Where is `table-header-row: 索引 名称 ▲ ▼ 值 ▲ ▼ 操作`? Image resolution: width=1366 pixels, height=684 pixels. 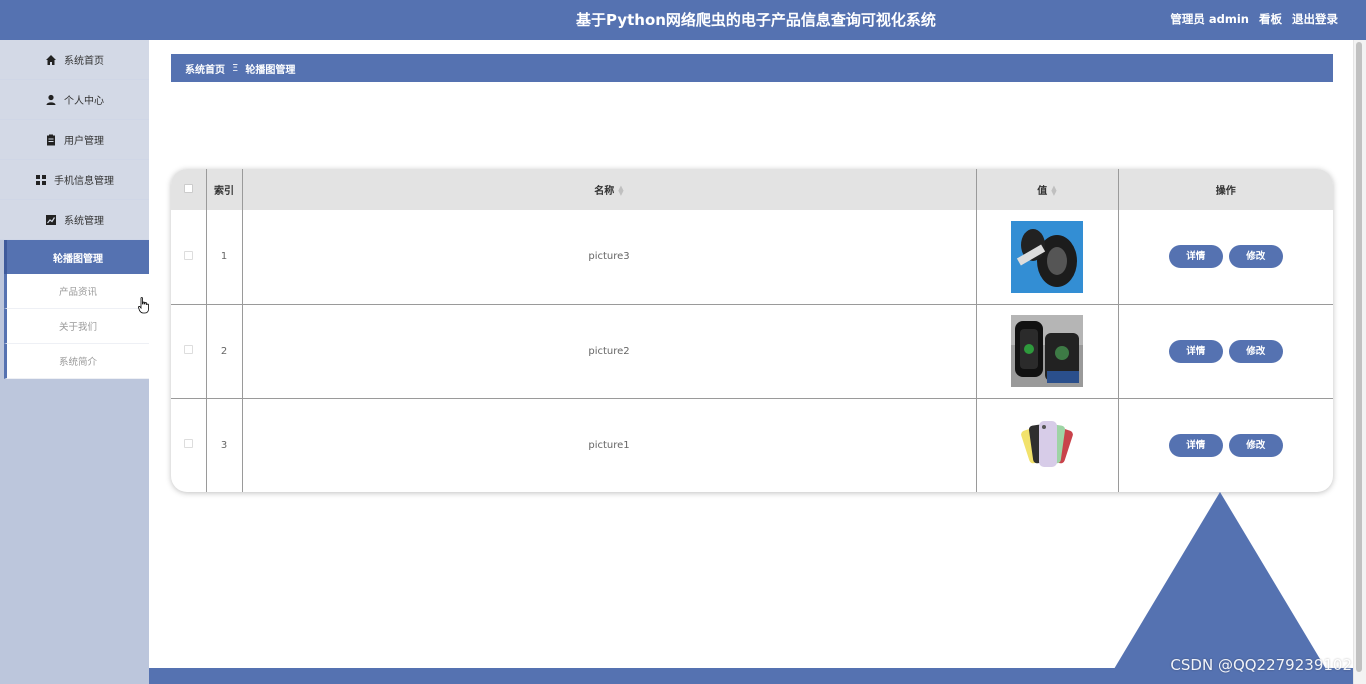
table-header-row: 索引 名称 ▲ ▼ 值 ▲ ▼ 操作 is located at coordinates (752, 189).